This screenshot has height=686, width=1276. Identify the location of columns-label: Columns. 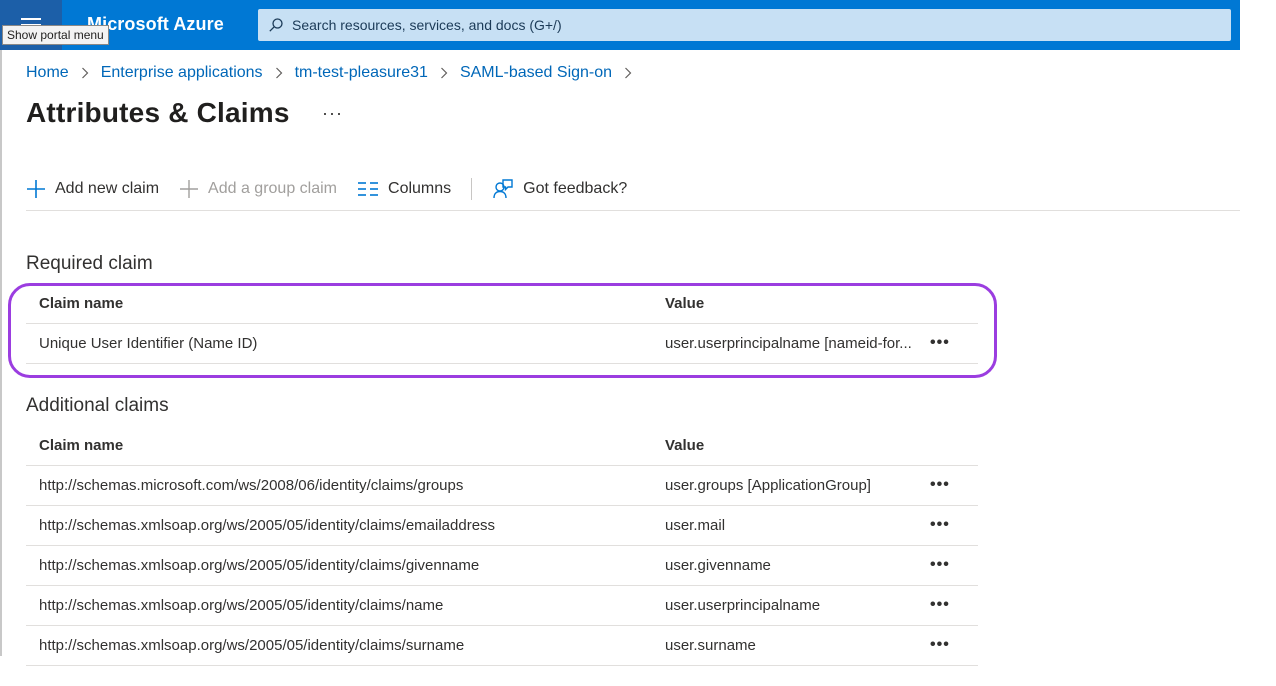
(420, 188).